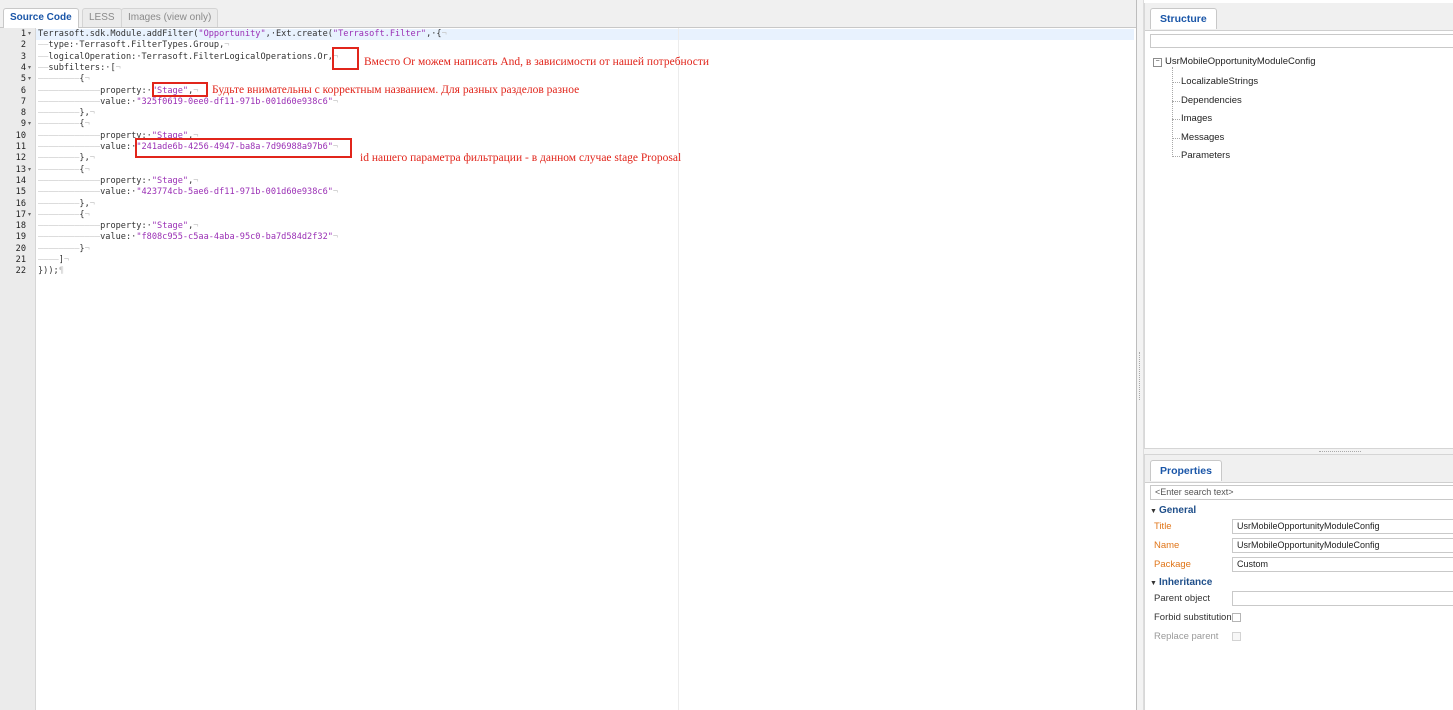 This screenshot has width=1453, height=710. Describe the element at coordinates (23, 113) in the screenshot. I see `line-number: 8` at that location.